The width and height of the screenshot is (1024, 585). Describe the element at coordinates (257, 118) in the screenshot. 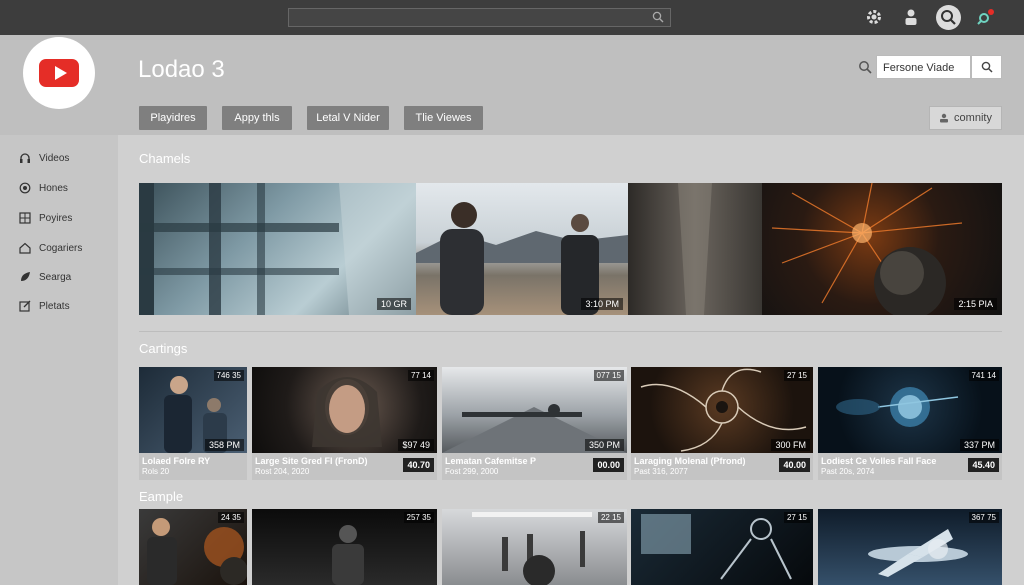

I see `tab-apply-this: Appy thls` at that location.